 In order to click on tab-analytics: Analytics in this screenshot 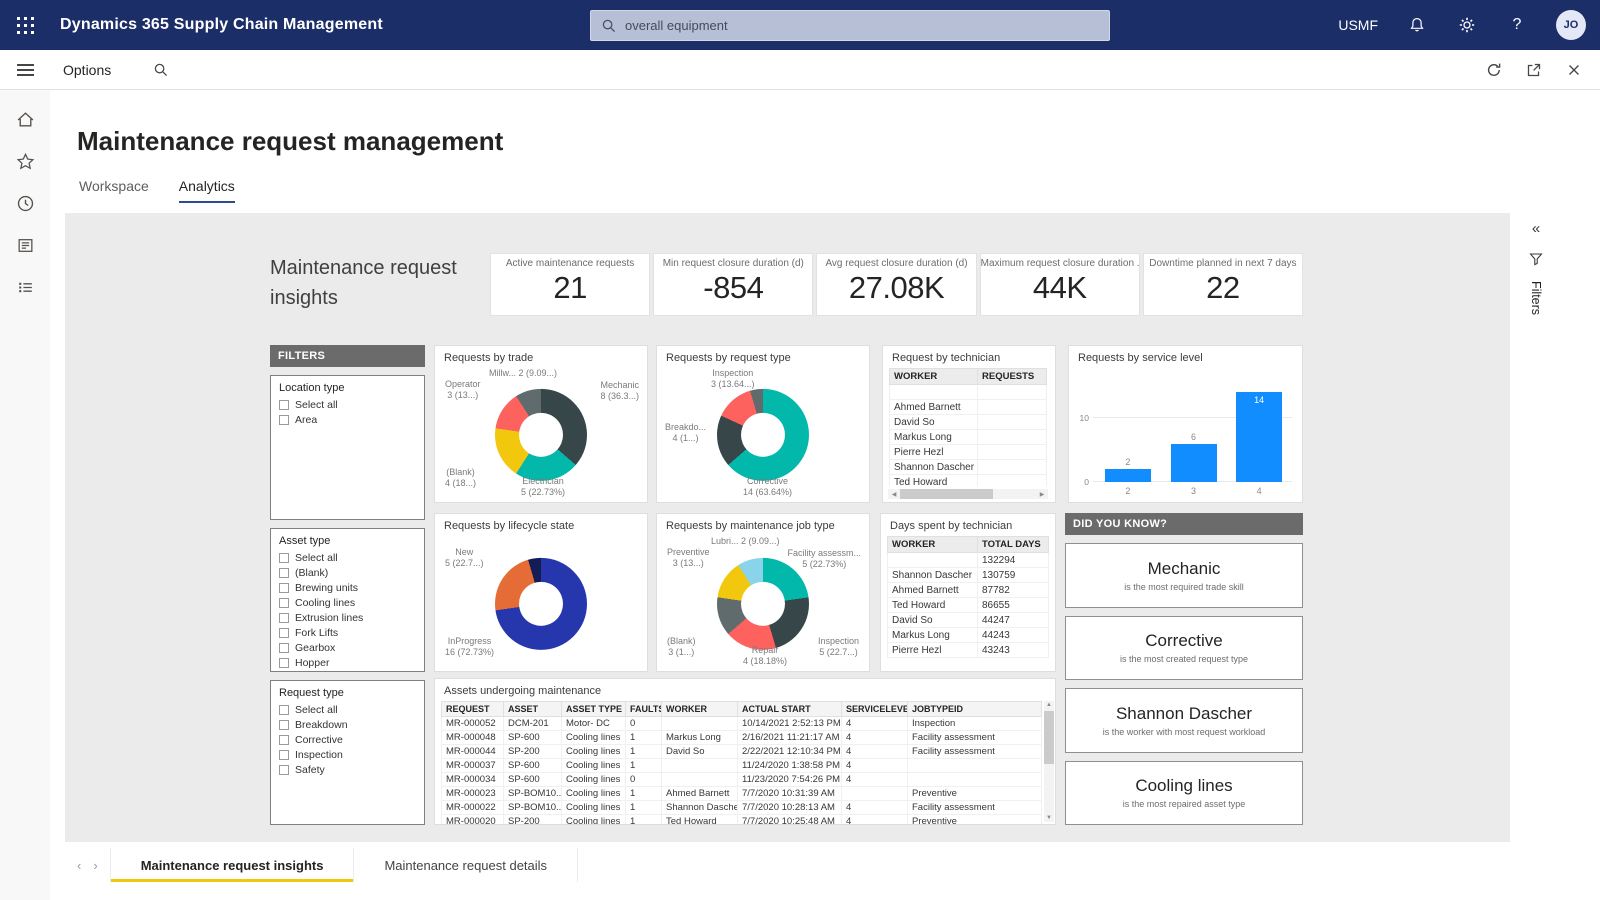, I will do `click(206, 190)`.